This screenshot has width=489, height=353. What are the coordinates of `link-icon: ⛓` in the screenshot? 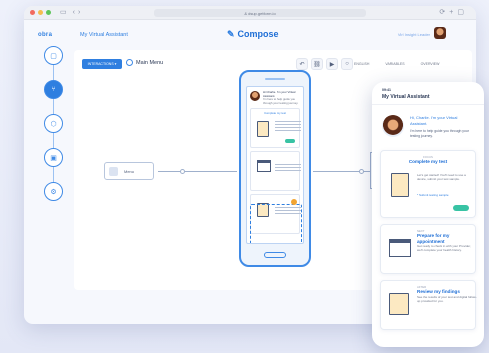 It's located at (317, 64).